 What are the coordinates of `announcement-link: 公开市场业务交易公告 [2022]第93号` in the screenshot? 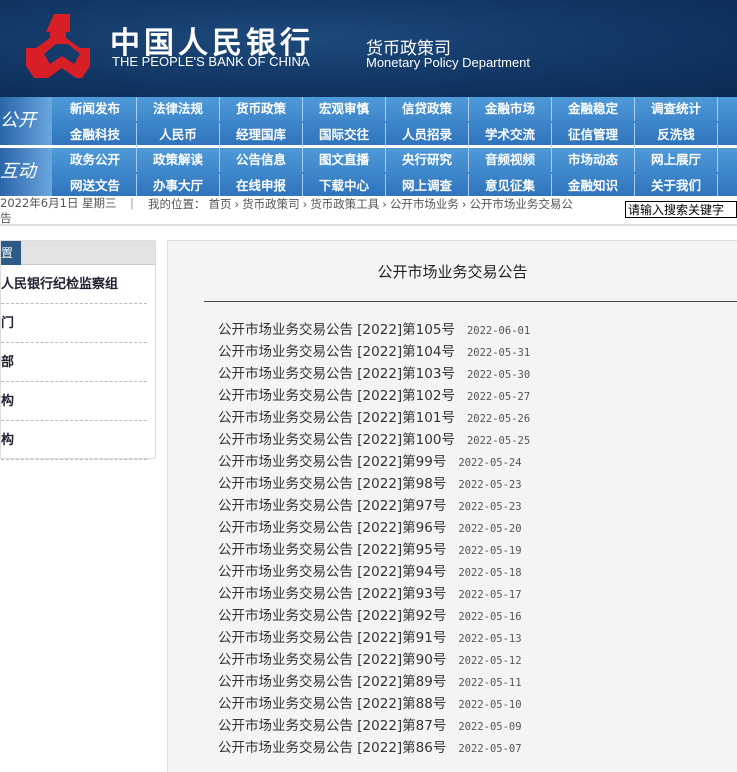 It's located at (332, 594).